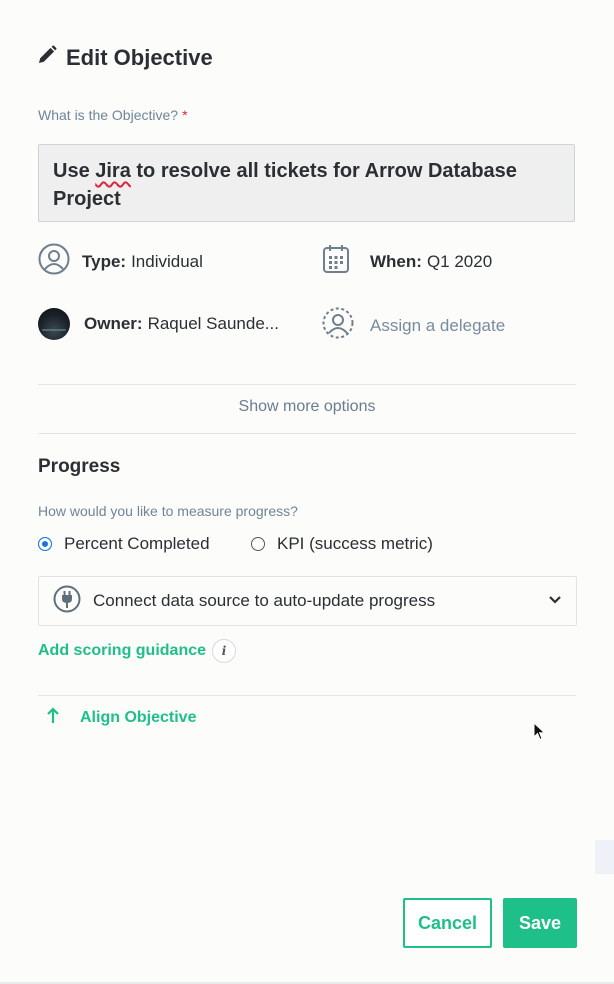  I want to click on radio-label: Percent Completed, so click(137, 543).